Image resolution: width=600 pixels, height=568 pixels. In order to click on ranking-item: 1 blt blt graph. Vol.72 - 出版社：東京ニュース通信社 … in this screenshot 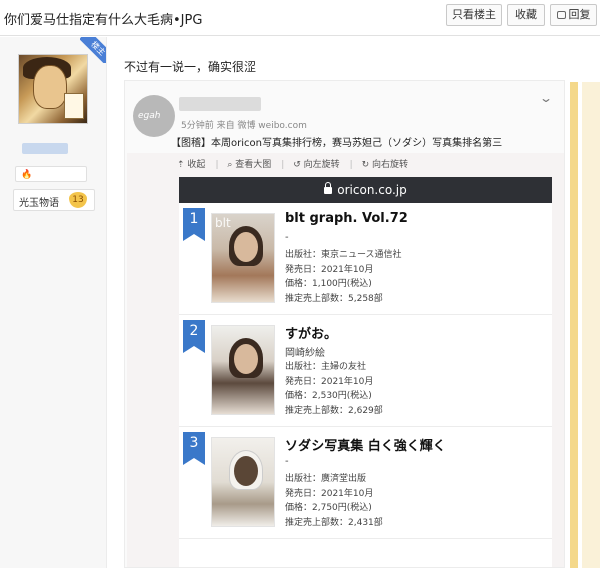, I will do `click(365, 259)`.